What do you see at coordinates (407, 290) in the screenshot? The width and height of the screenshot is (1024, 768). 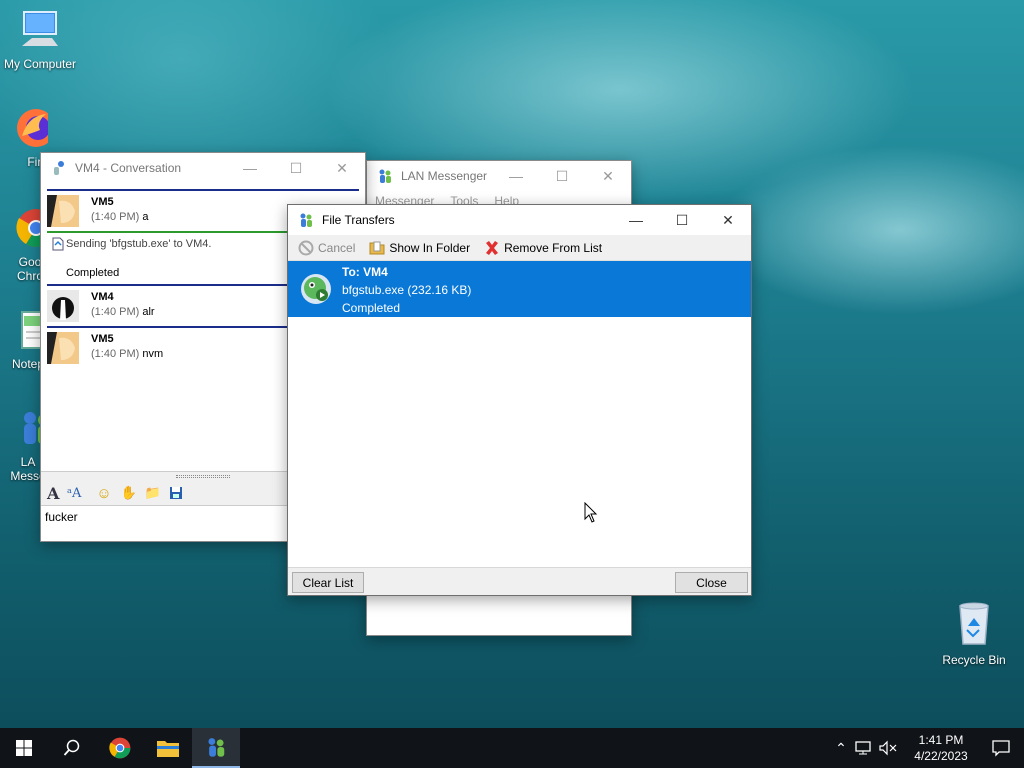 I see `transfer-filename: bfgstub.exe (232.16 KB)` at bounding box center [407, 290].